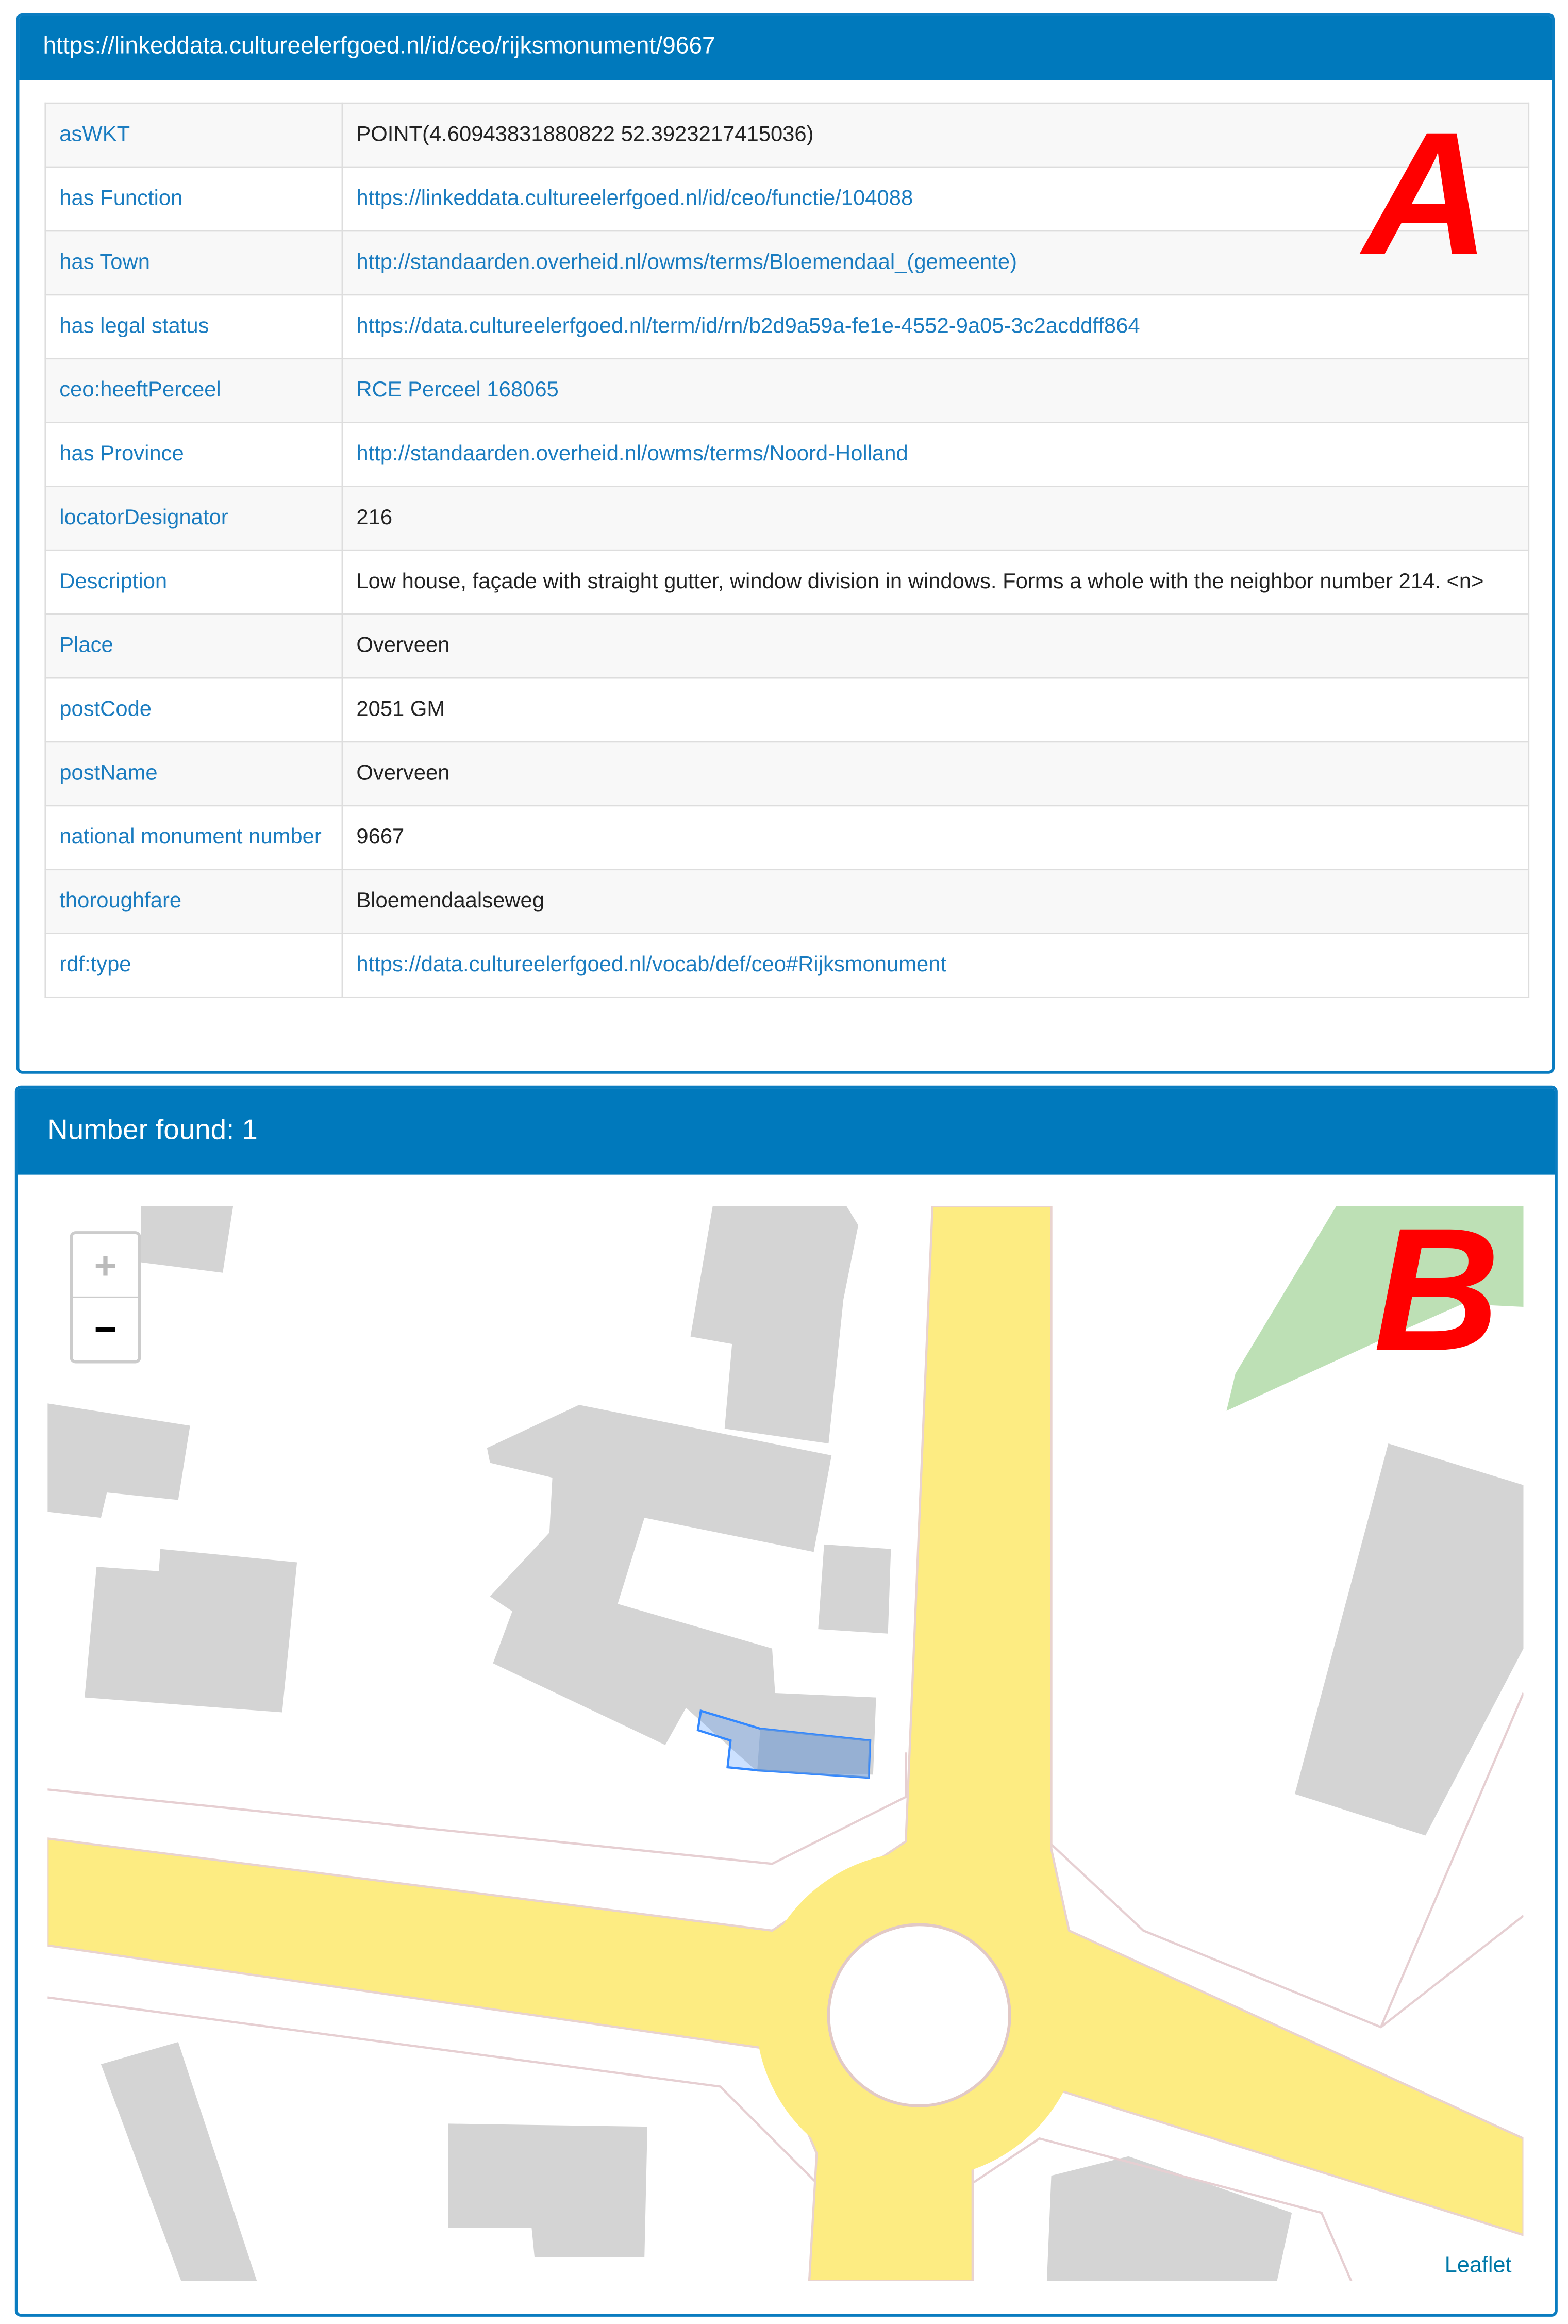  I want to click on table-row: ceo:heeftPerceel RCE Perceel 168065, so click(787, 390).